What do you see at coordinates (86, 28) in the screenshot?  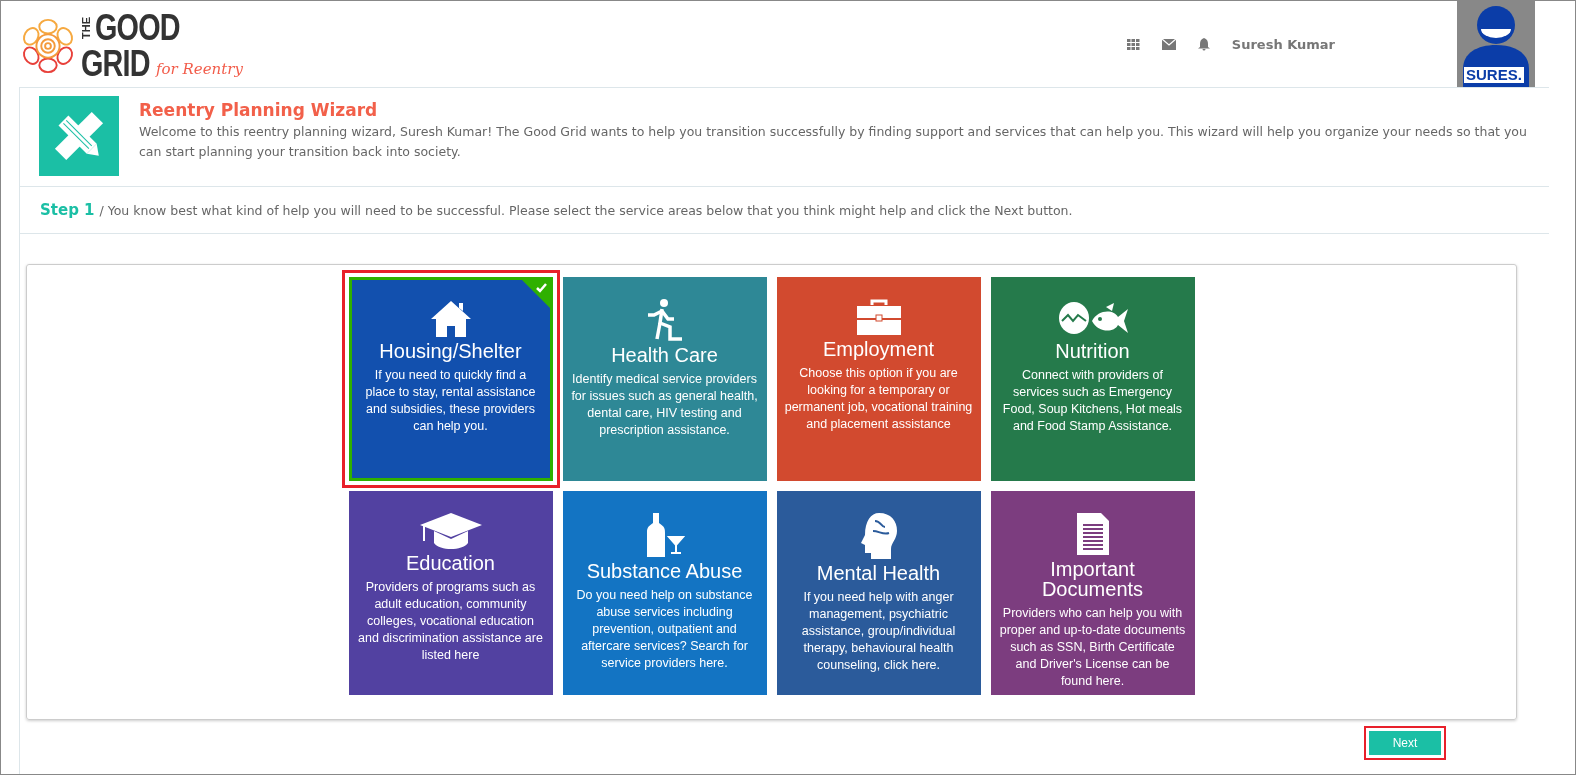 I see `logo-text: THE` at bounding box center [86, 28].